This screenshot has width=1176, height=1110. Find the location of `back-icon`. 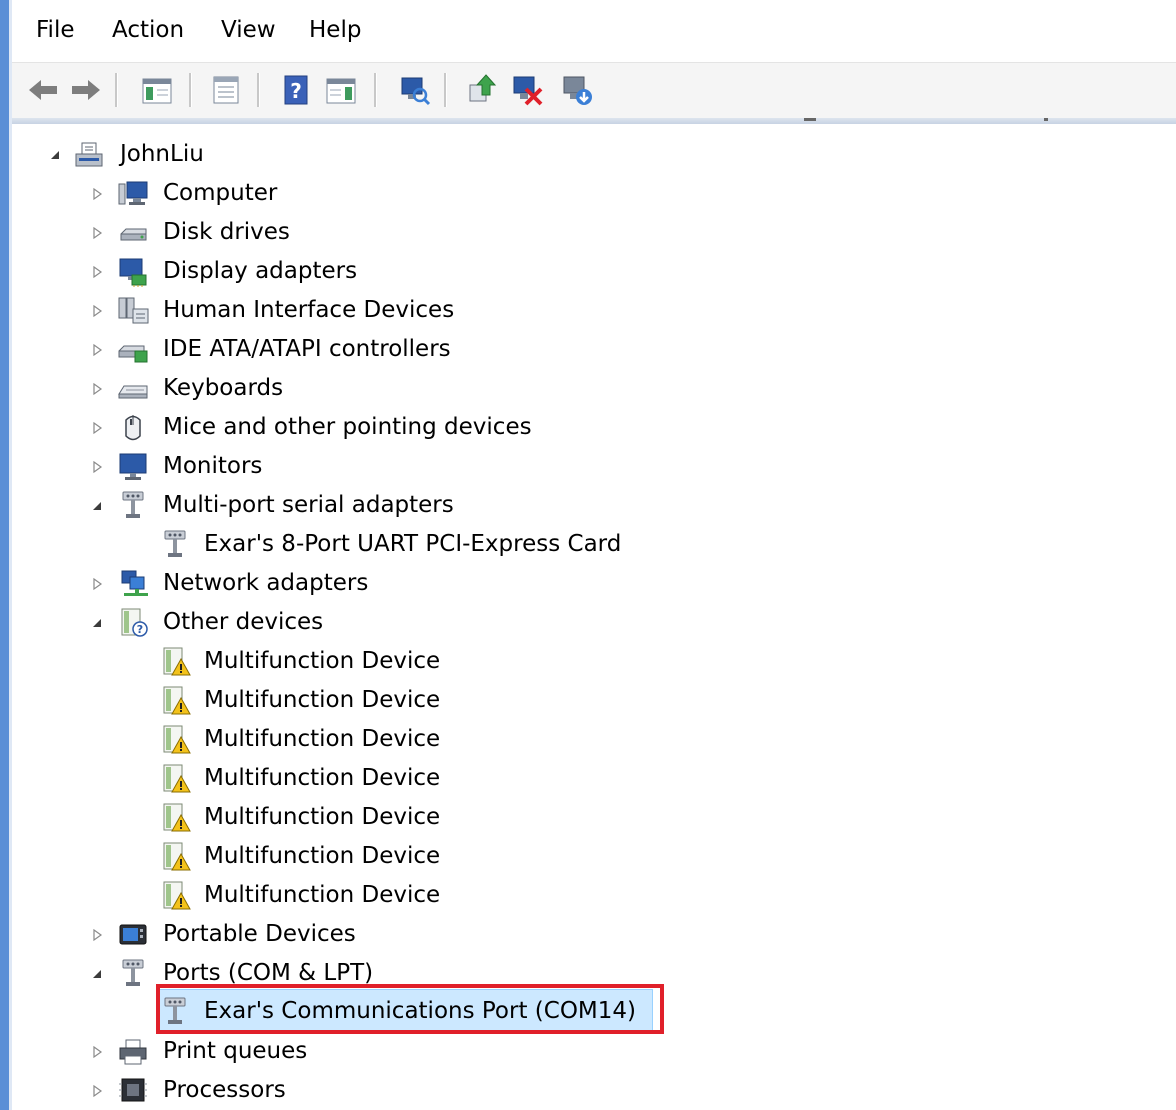

back-icon is located at coordinates (43, 90).